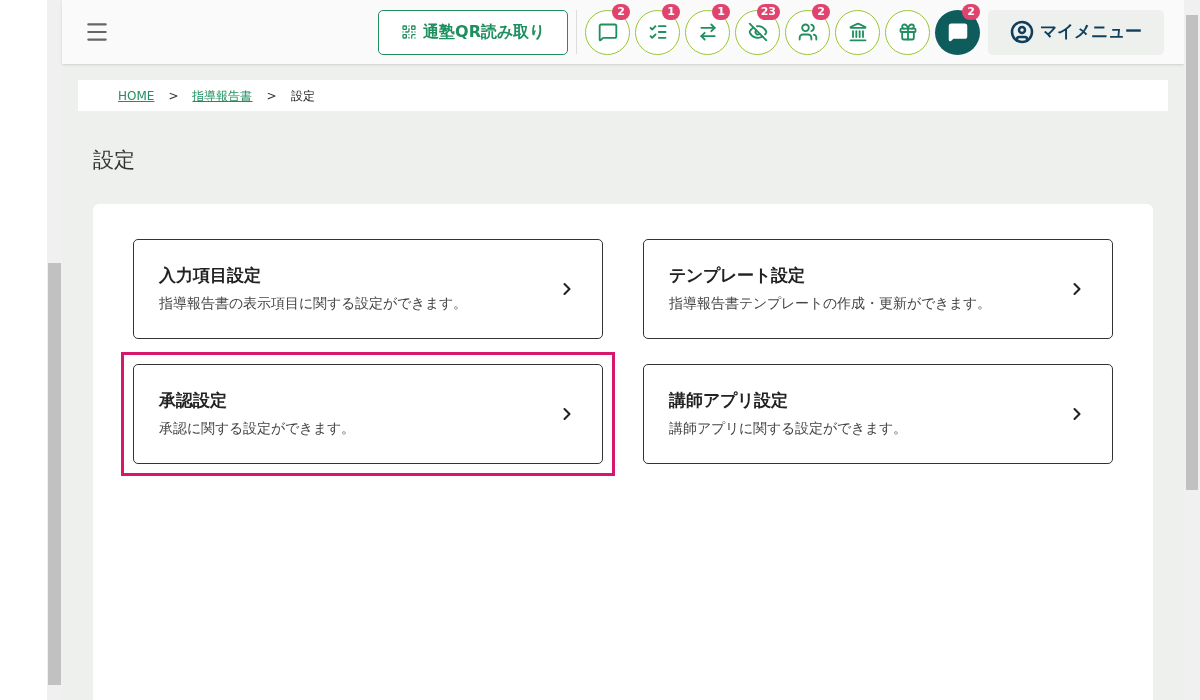 The width and height of the screenshot is (1200, 700). What do you see at coordinates (768, 11) in the screenshot?
I see `notification-badge: 23` at bounding box center [768, 11].